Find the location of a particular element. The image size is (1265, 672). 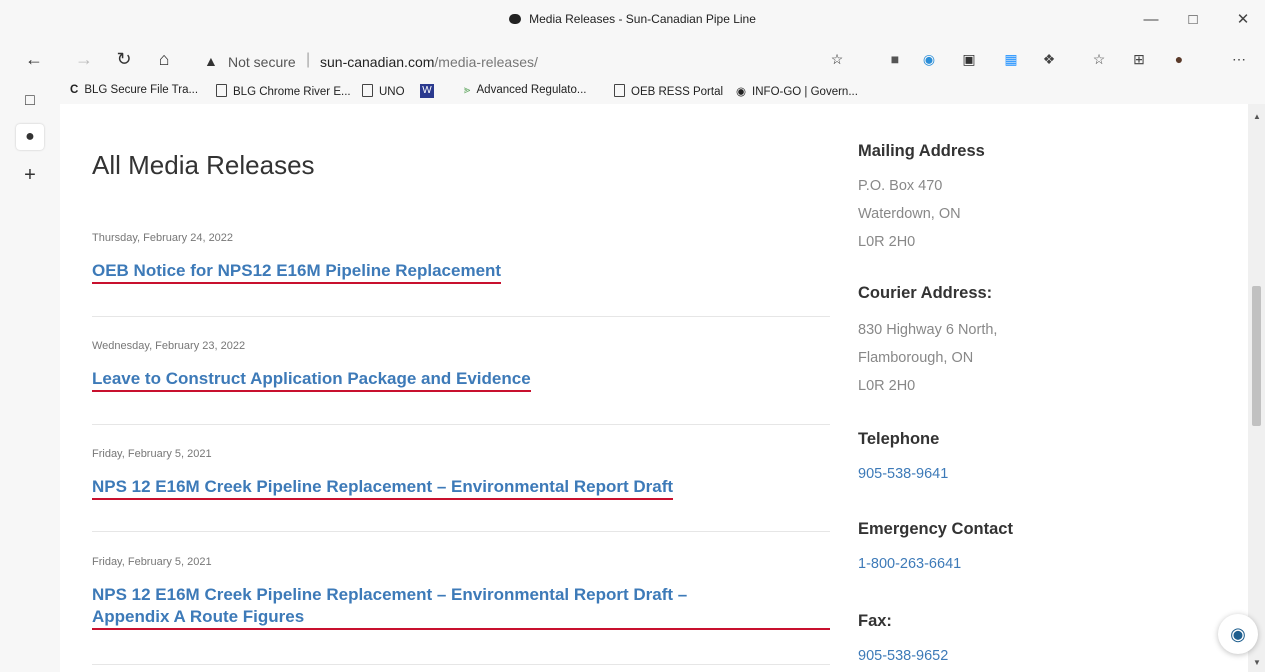

collections-icon: ⊞ is located at coordinates (1139, 59).